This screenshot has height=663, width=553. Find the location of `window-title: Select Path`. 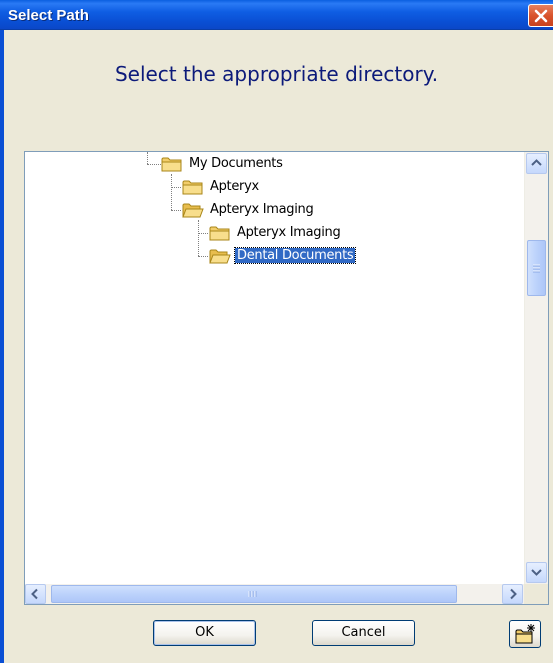

window-title: Select Path is located at coordinates (48, 15).